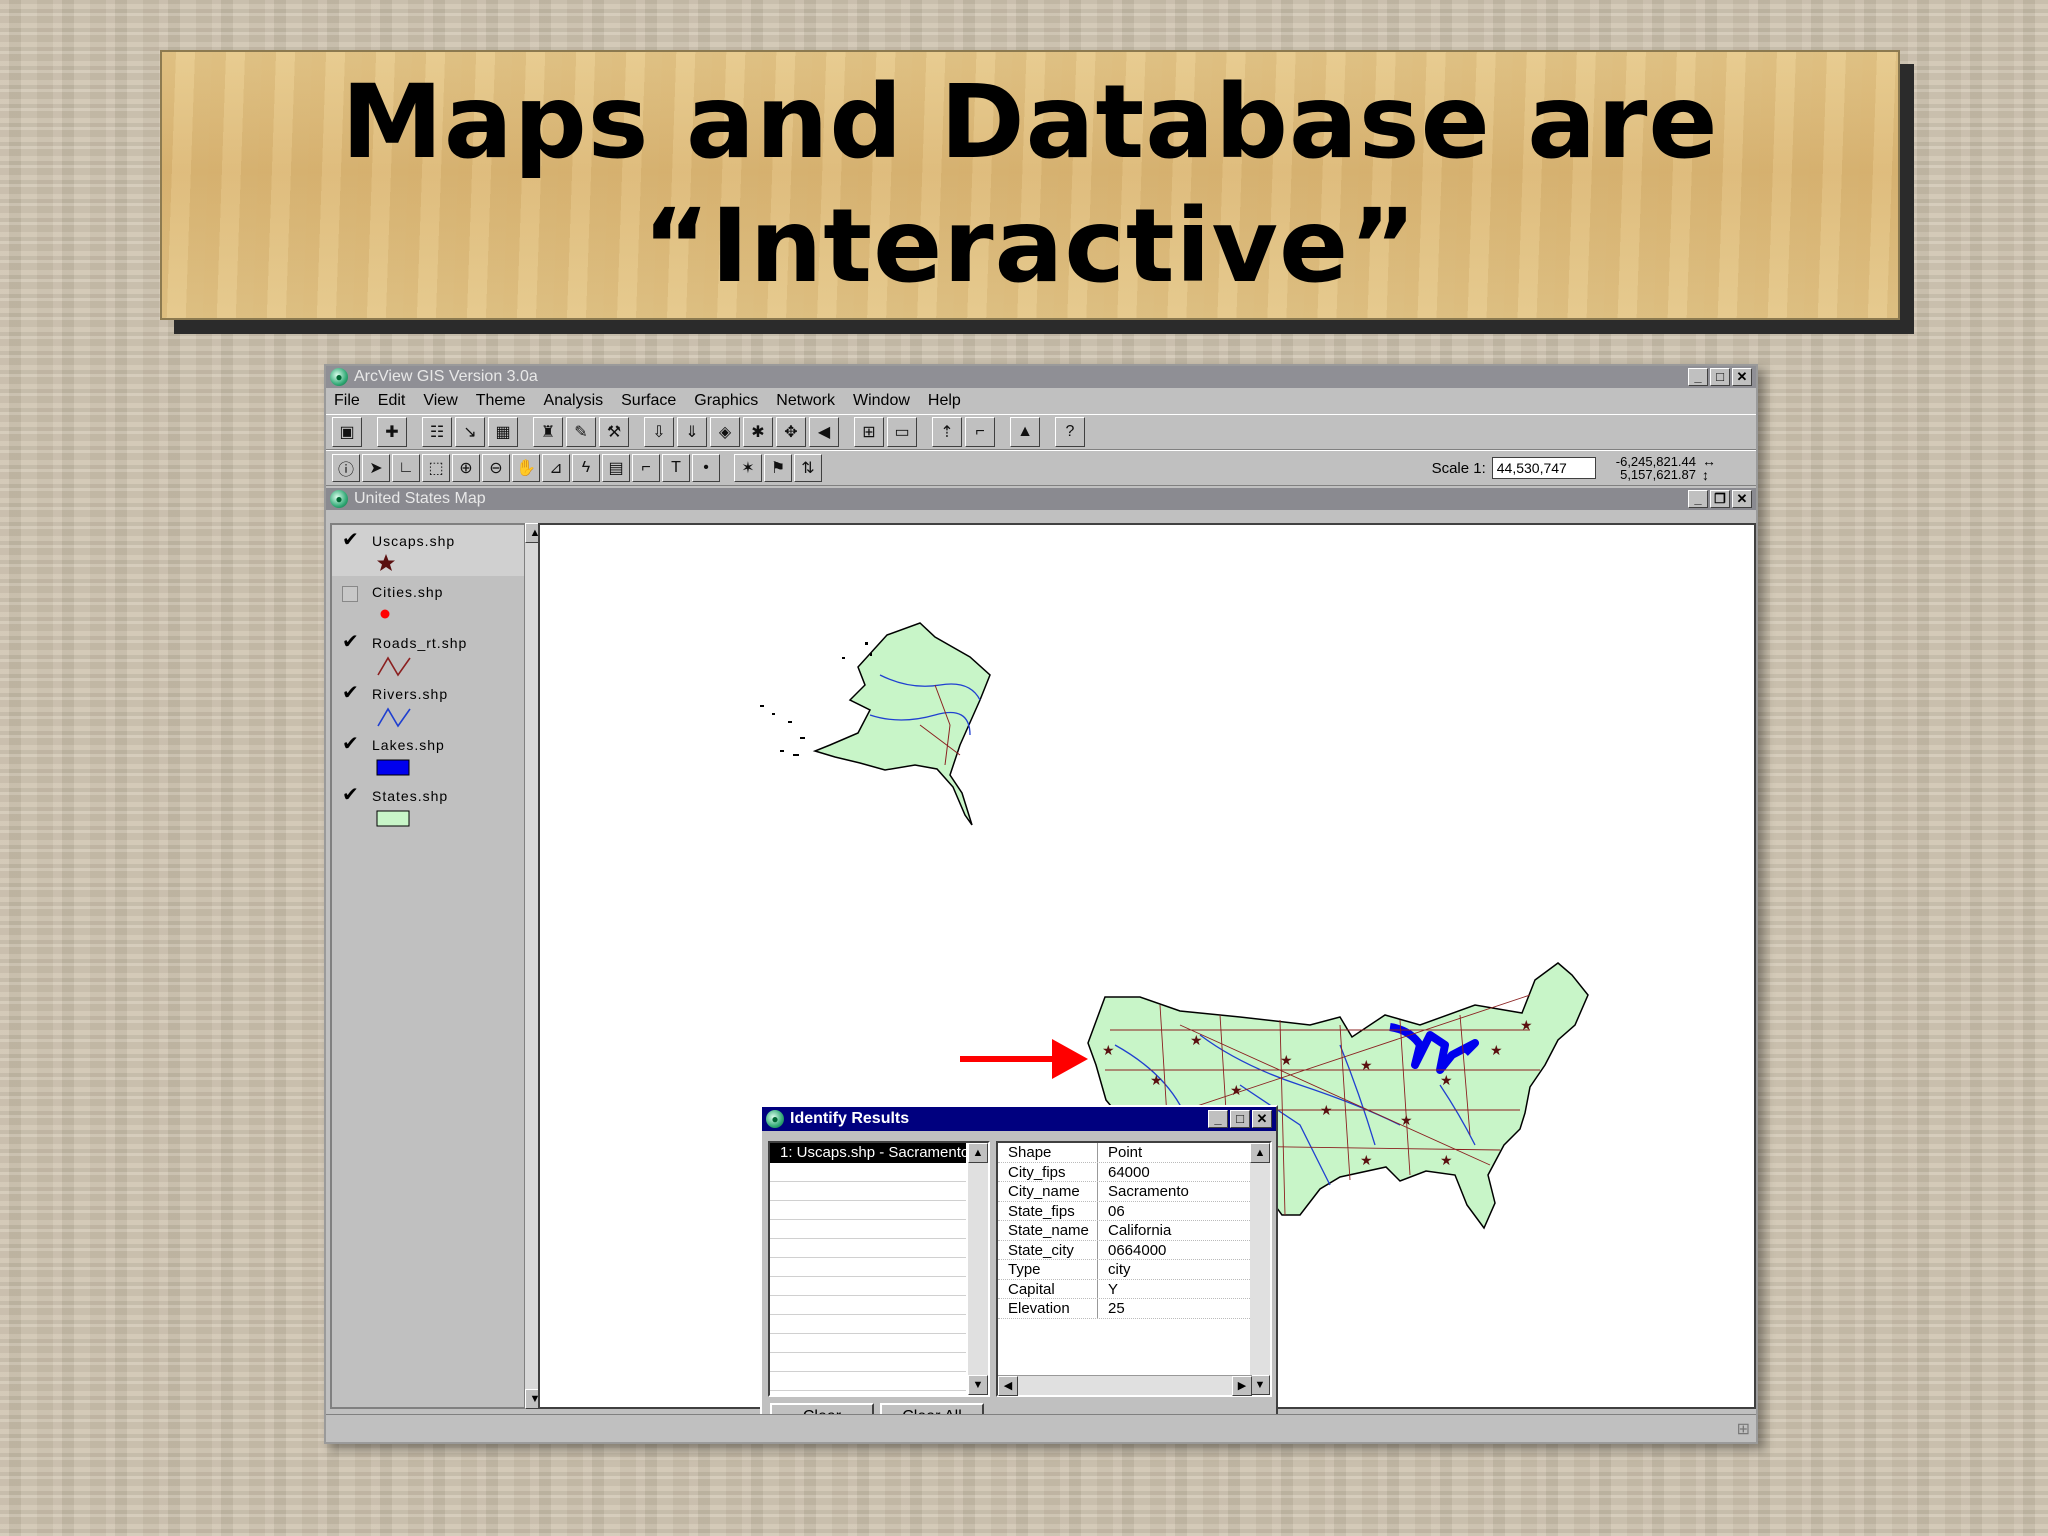  Describe the element at coordinates (1008, 1386) in the screenshot. I see `scroll-left-icon: ◀` at that location.